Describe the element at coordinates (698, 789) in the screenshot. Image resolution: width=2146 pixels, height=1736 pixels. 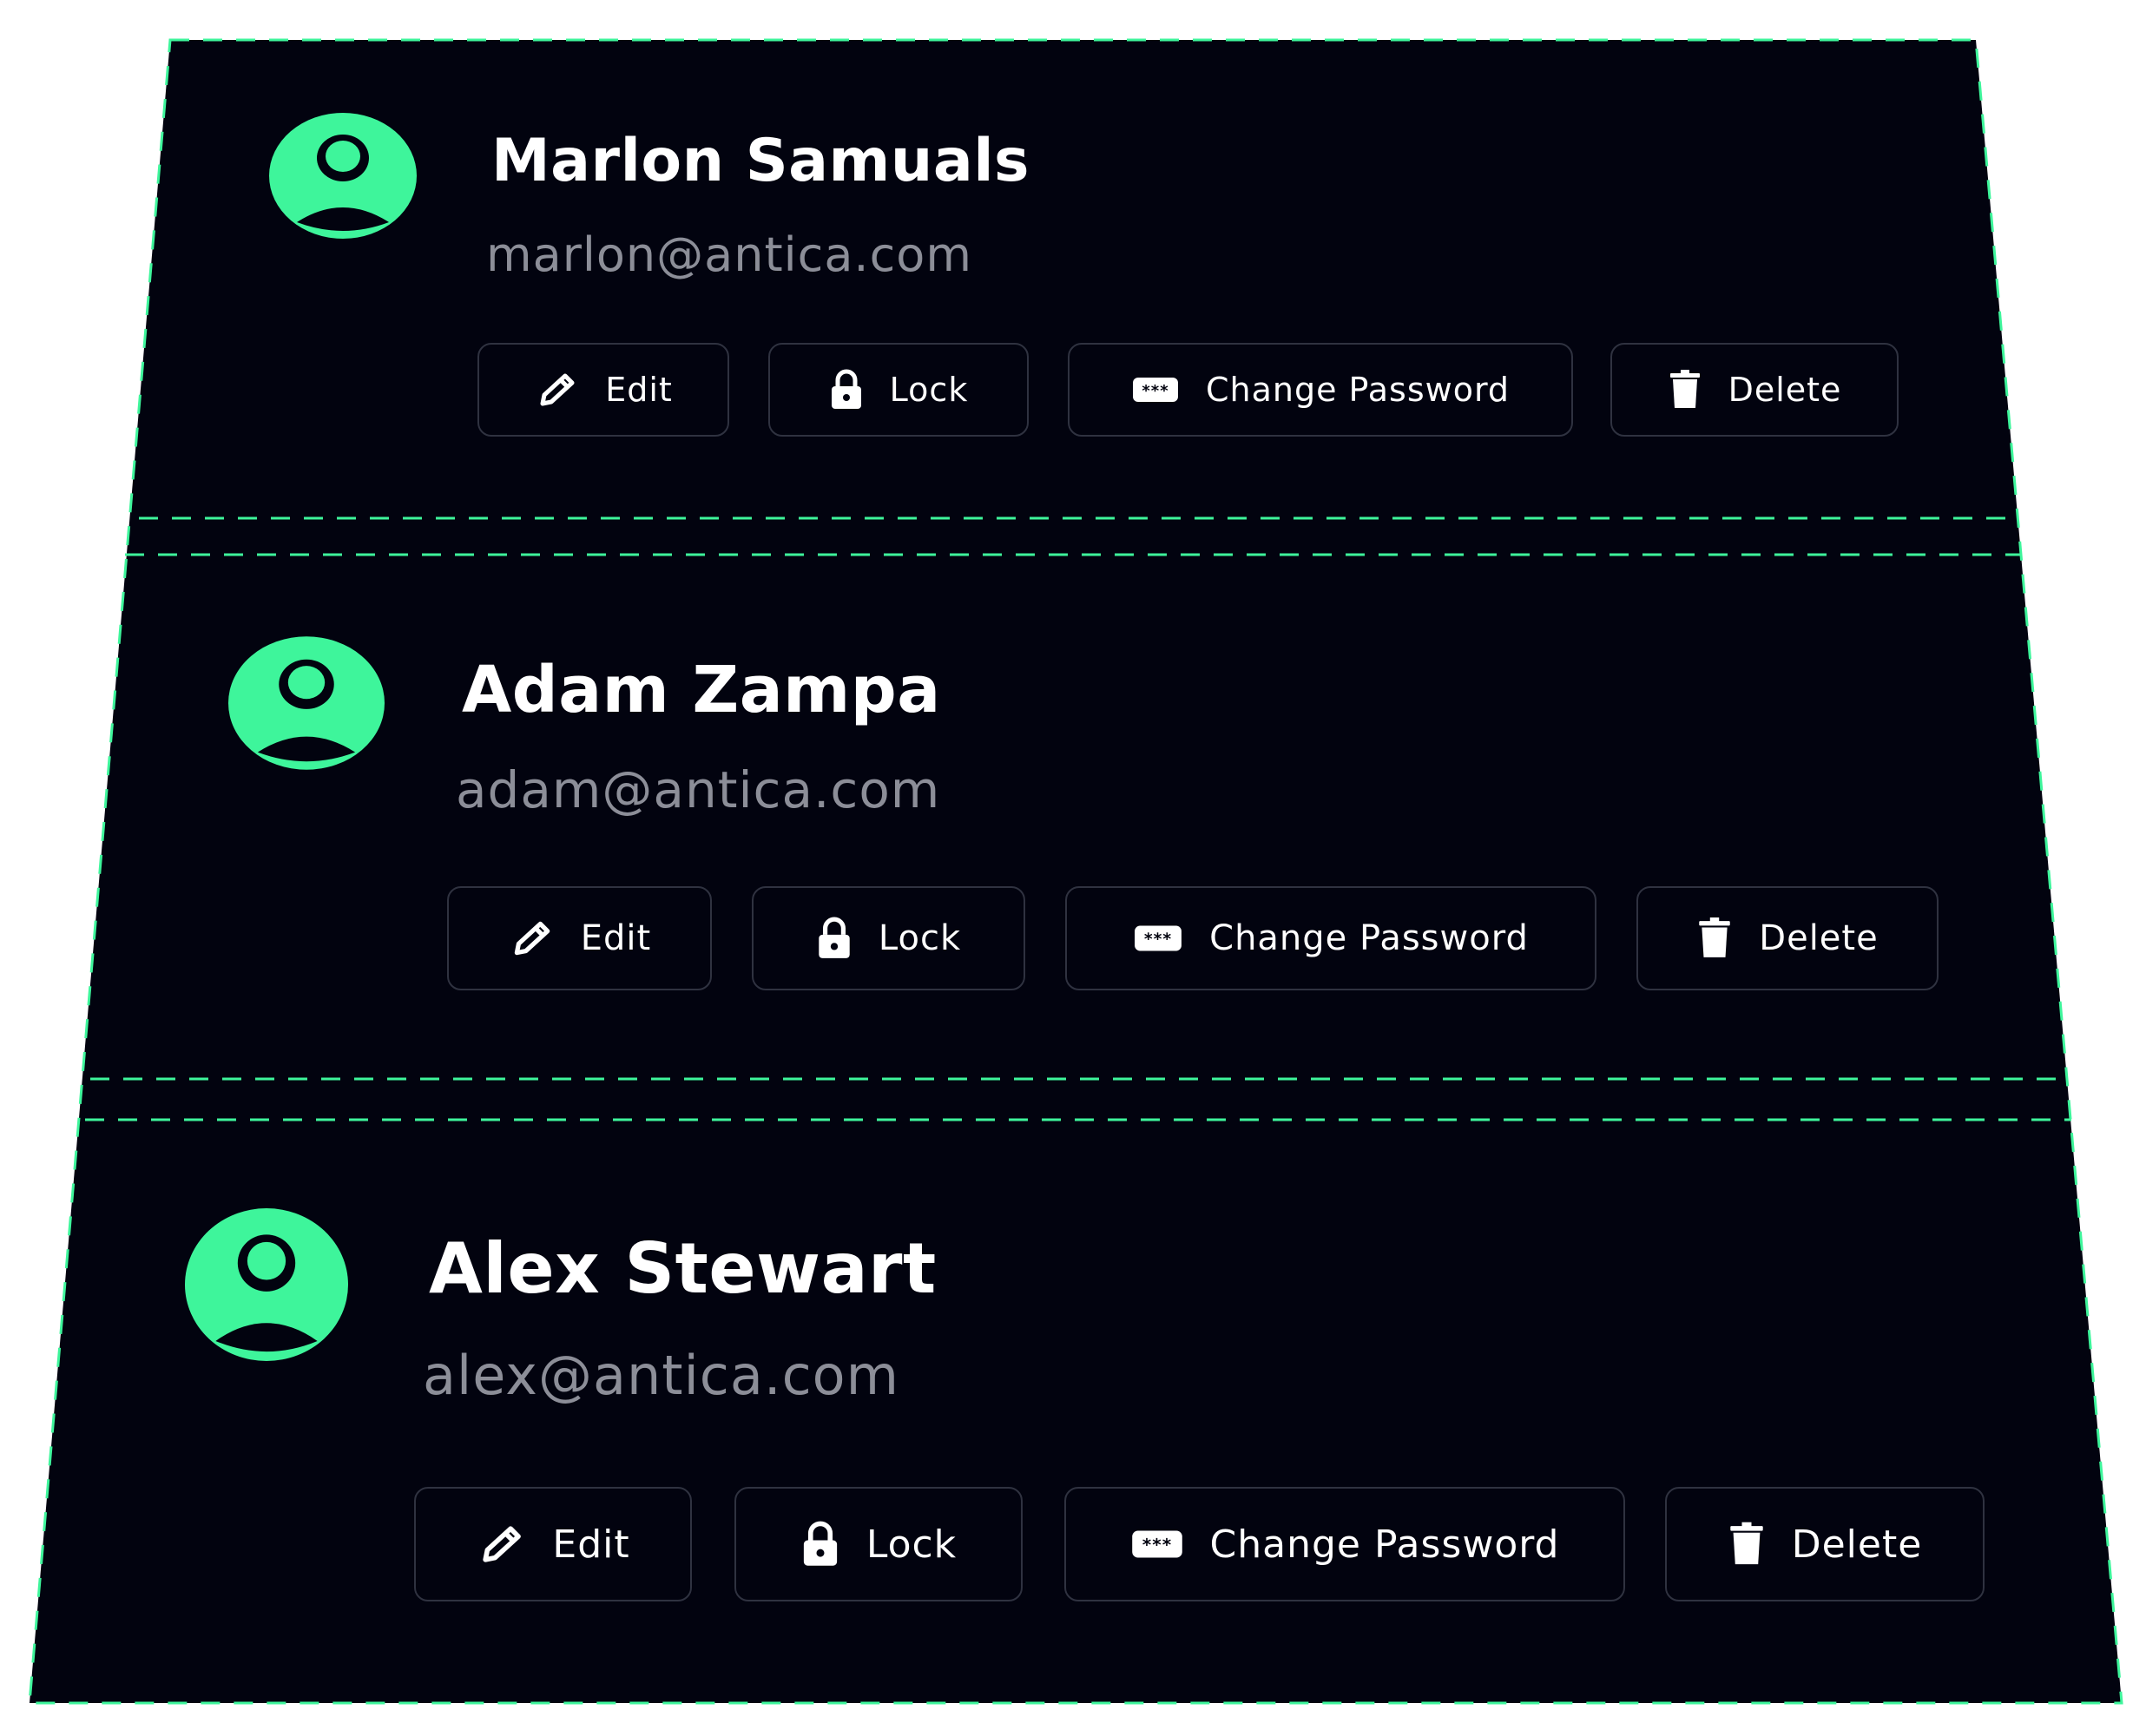
I see `user-email: adam@antica.com` at that location.